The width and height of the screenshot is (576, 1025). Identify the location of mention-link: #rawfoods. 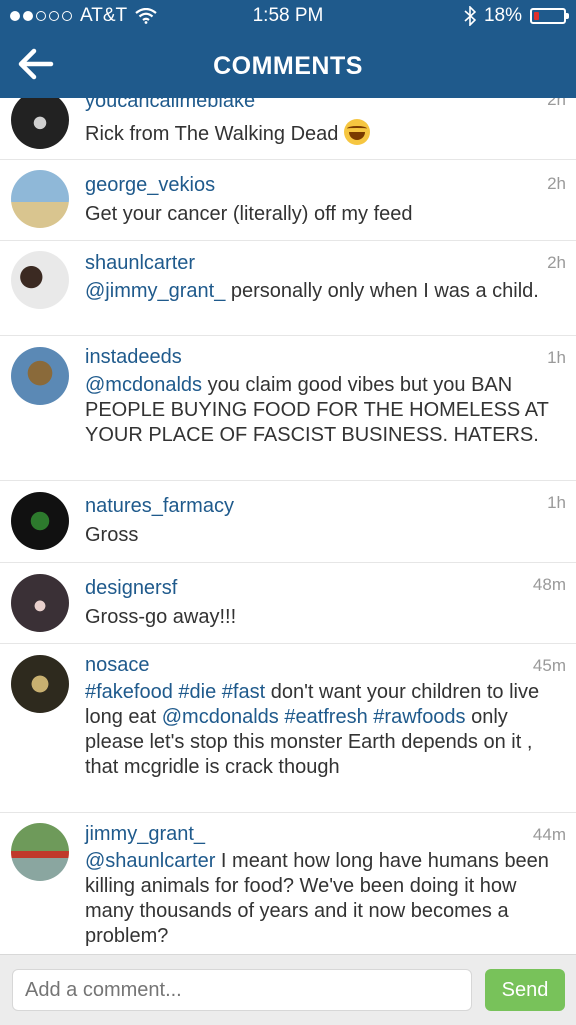
(419, 717).